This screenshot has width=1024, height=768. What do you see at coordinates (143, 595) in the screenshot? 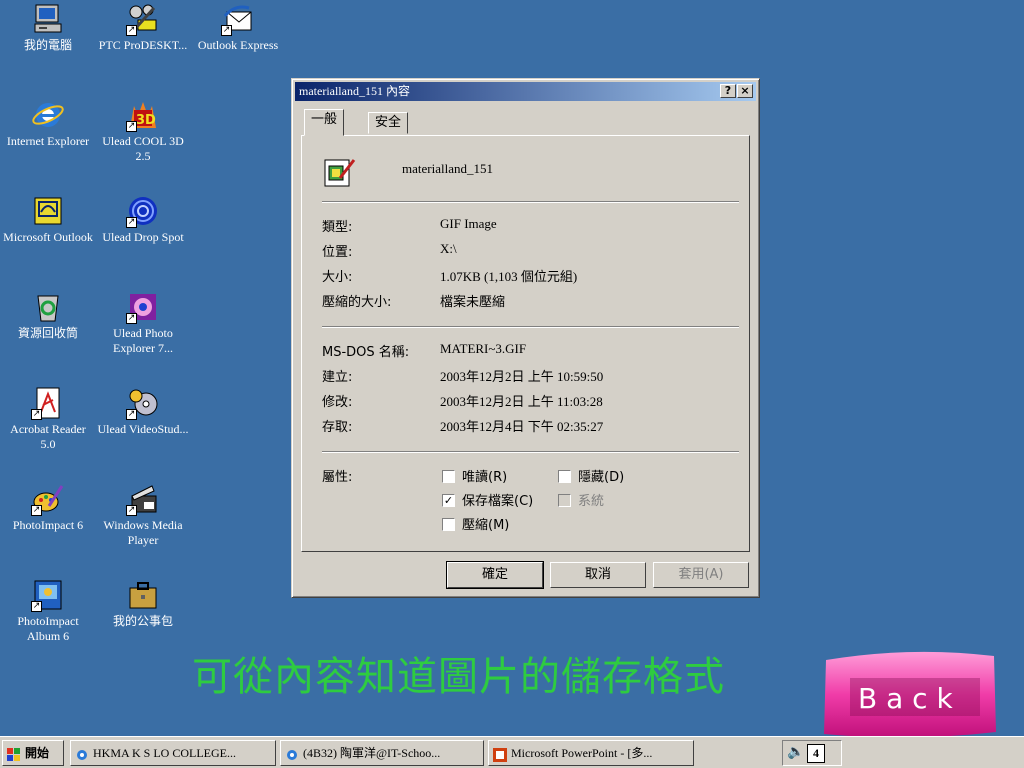
I see `briefcase-icon` at bounding box center [143, 595].